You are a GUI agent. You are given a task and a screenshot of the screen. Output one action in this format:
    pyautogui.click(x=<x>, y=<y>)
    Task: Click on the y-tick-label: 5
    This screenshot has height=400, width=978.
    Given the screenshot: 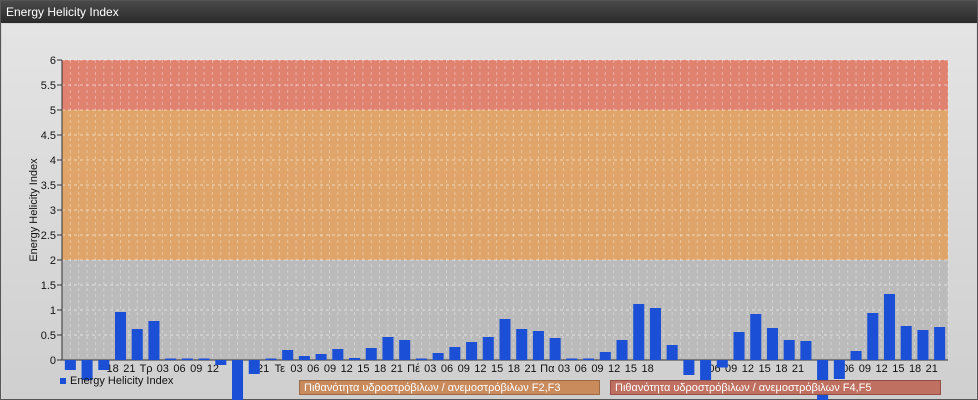 What is the action you would take?
    pyautogui.click(x=53, y=111)
    